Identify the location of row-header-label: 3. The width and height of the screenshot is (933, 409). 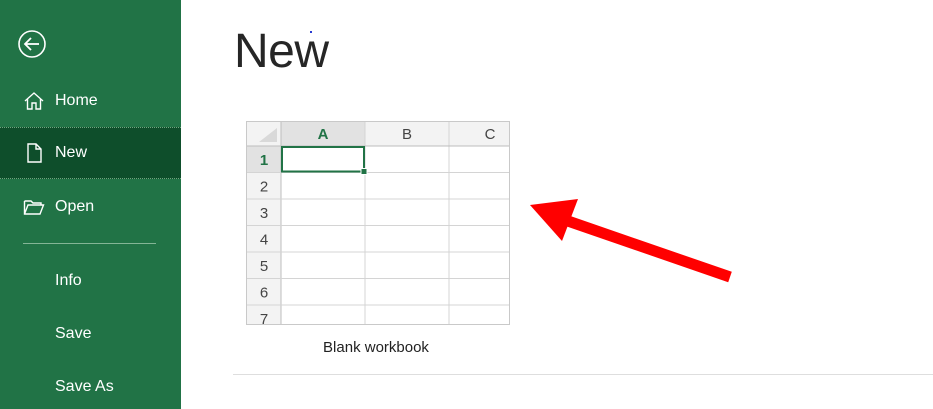
(264, 213).